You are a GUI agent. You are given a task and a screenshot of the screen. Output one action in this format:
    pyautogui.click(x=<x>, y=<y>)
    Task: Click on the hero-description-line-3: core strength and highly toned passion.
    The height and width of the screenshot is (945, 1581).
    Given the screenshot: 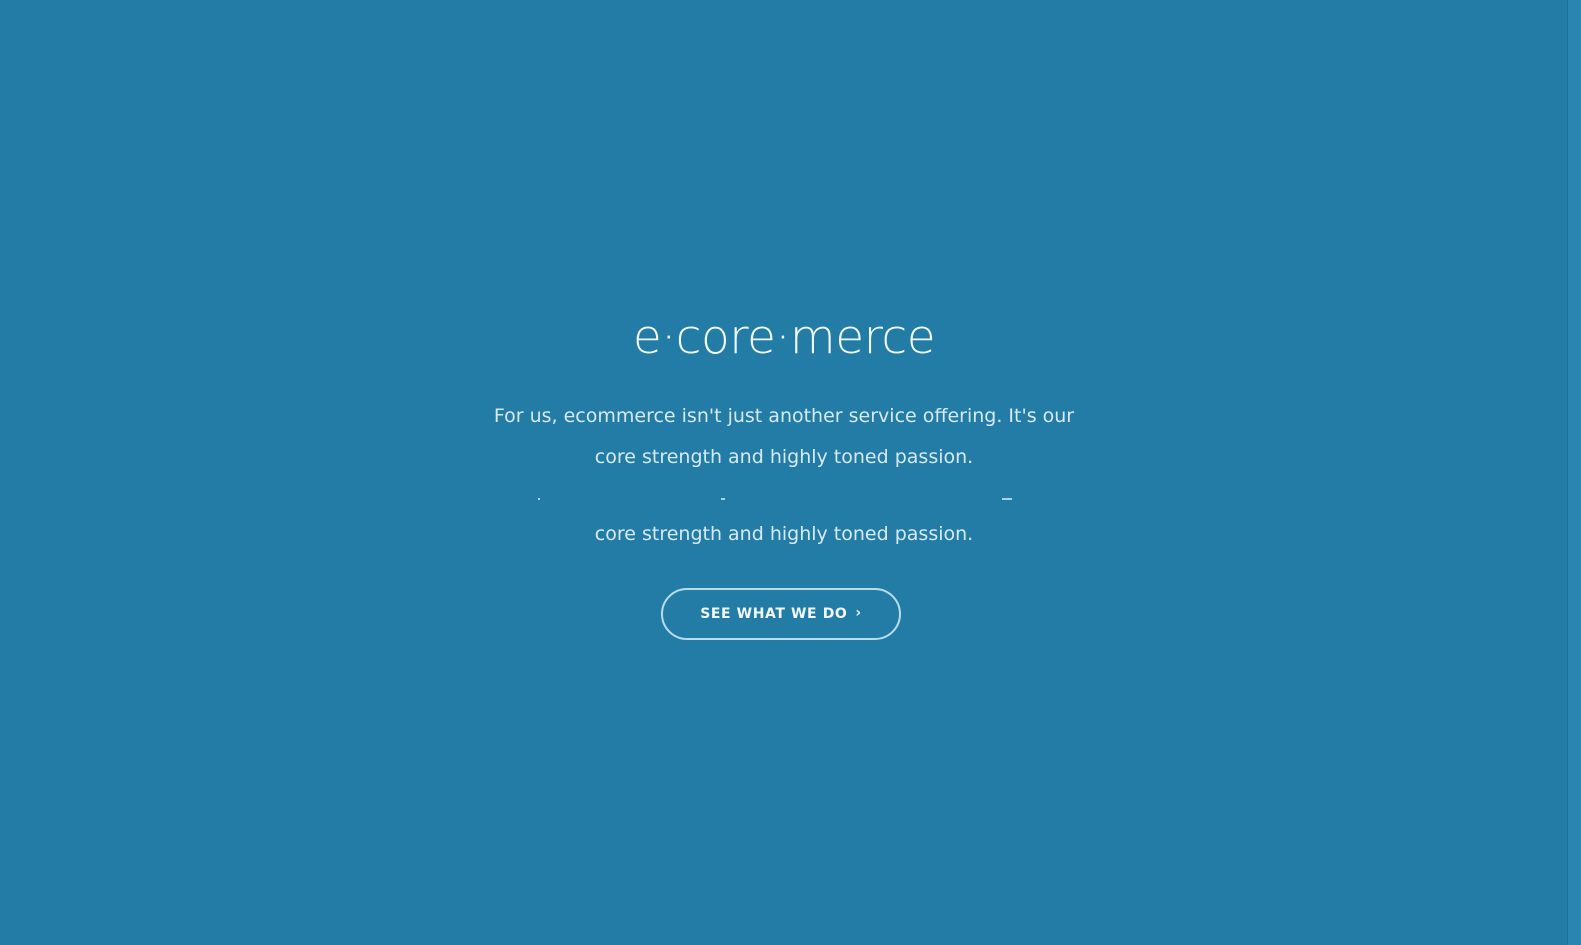 What is the action you would take?
    pyautogui.click(x=784, y=534)
    